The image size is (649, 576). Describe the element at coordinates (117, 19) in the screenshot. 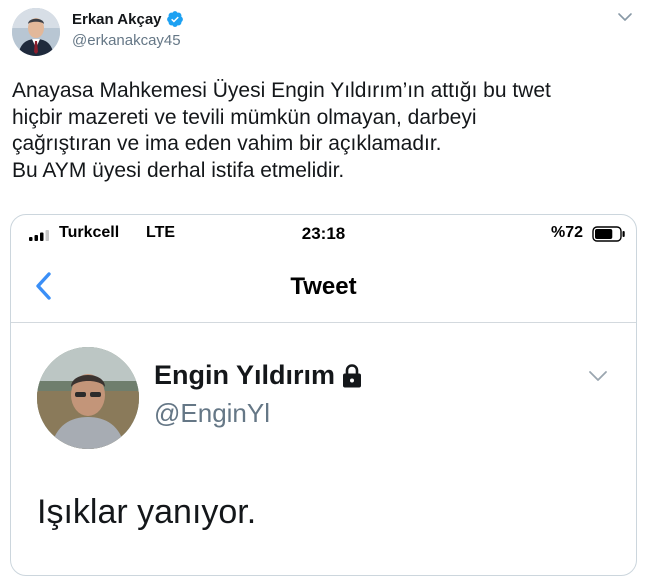

I see `author-name-text: Erkan Akçay` at that location.